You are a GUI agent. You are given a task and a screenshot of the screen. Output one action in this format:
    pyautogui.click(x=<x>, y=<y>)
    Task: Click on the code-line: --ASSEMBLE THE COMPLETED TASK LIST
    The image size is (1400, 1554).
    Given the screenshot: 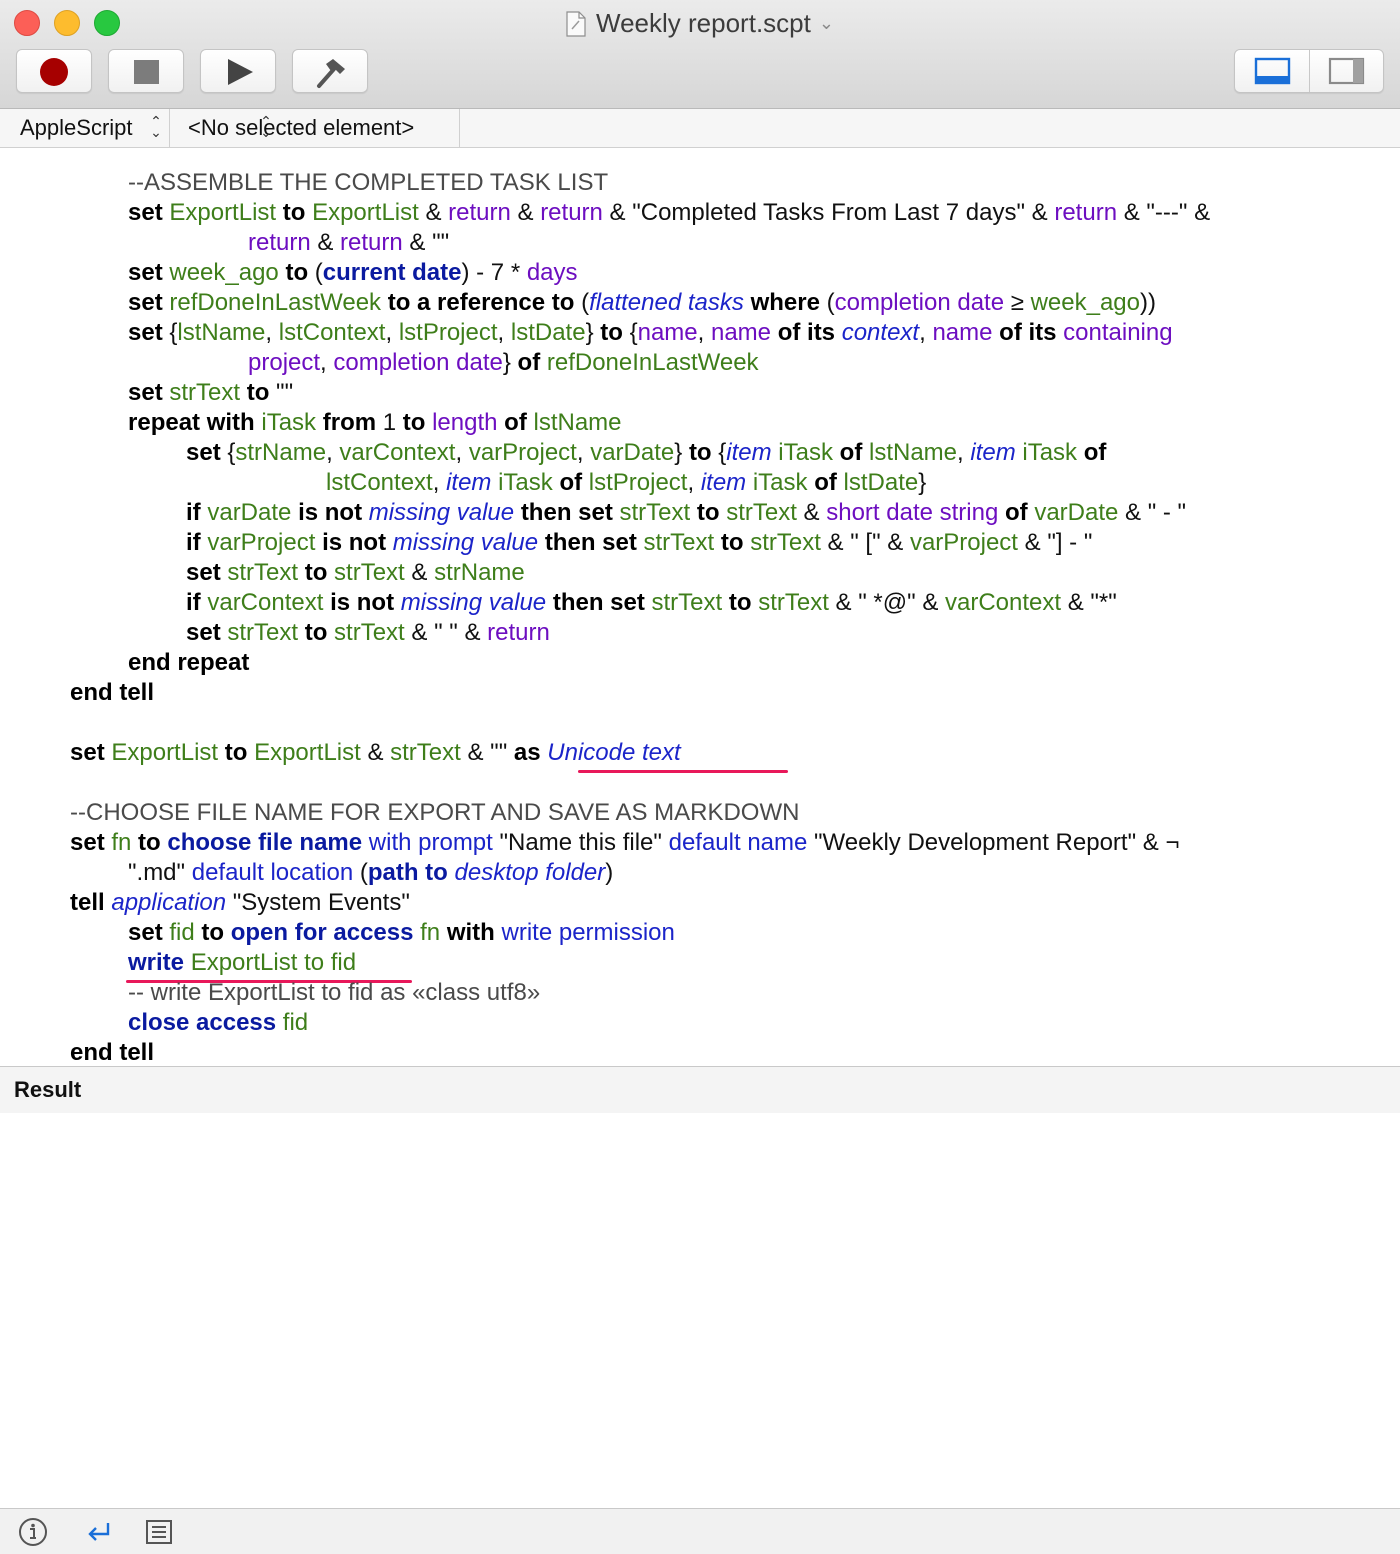 What is the action you would take?
    pyautogui.click(x=368, y=182)
    